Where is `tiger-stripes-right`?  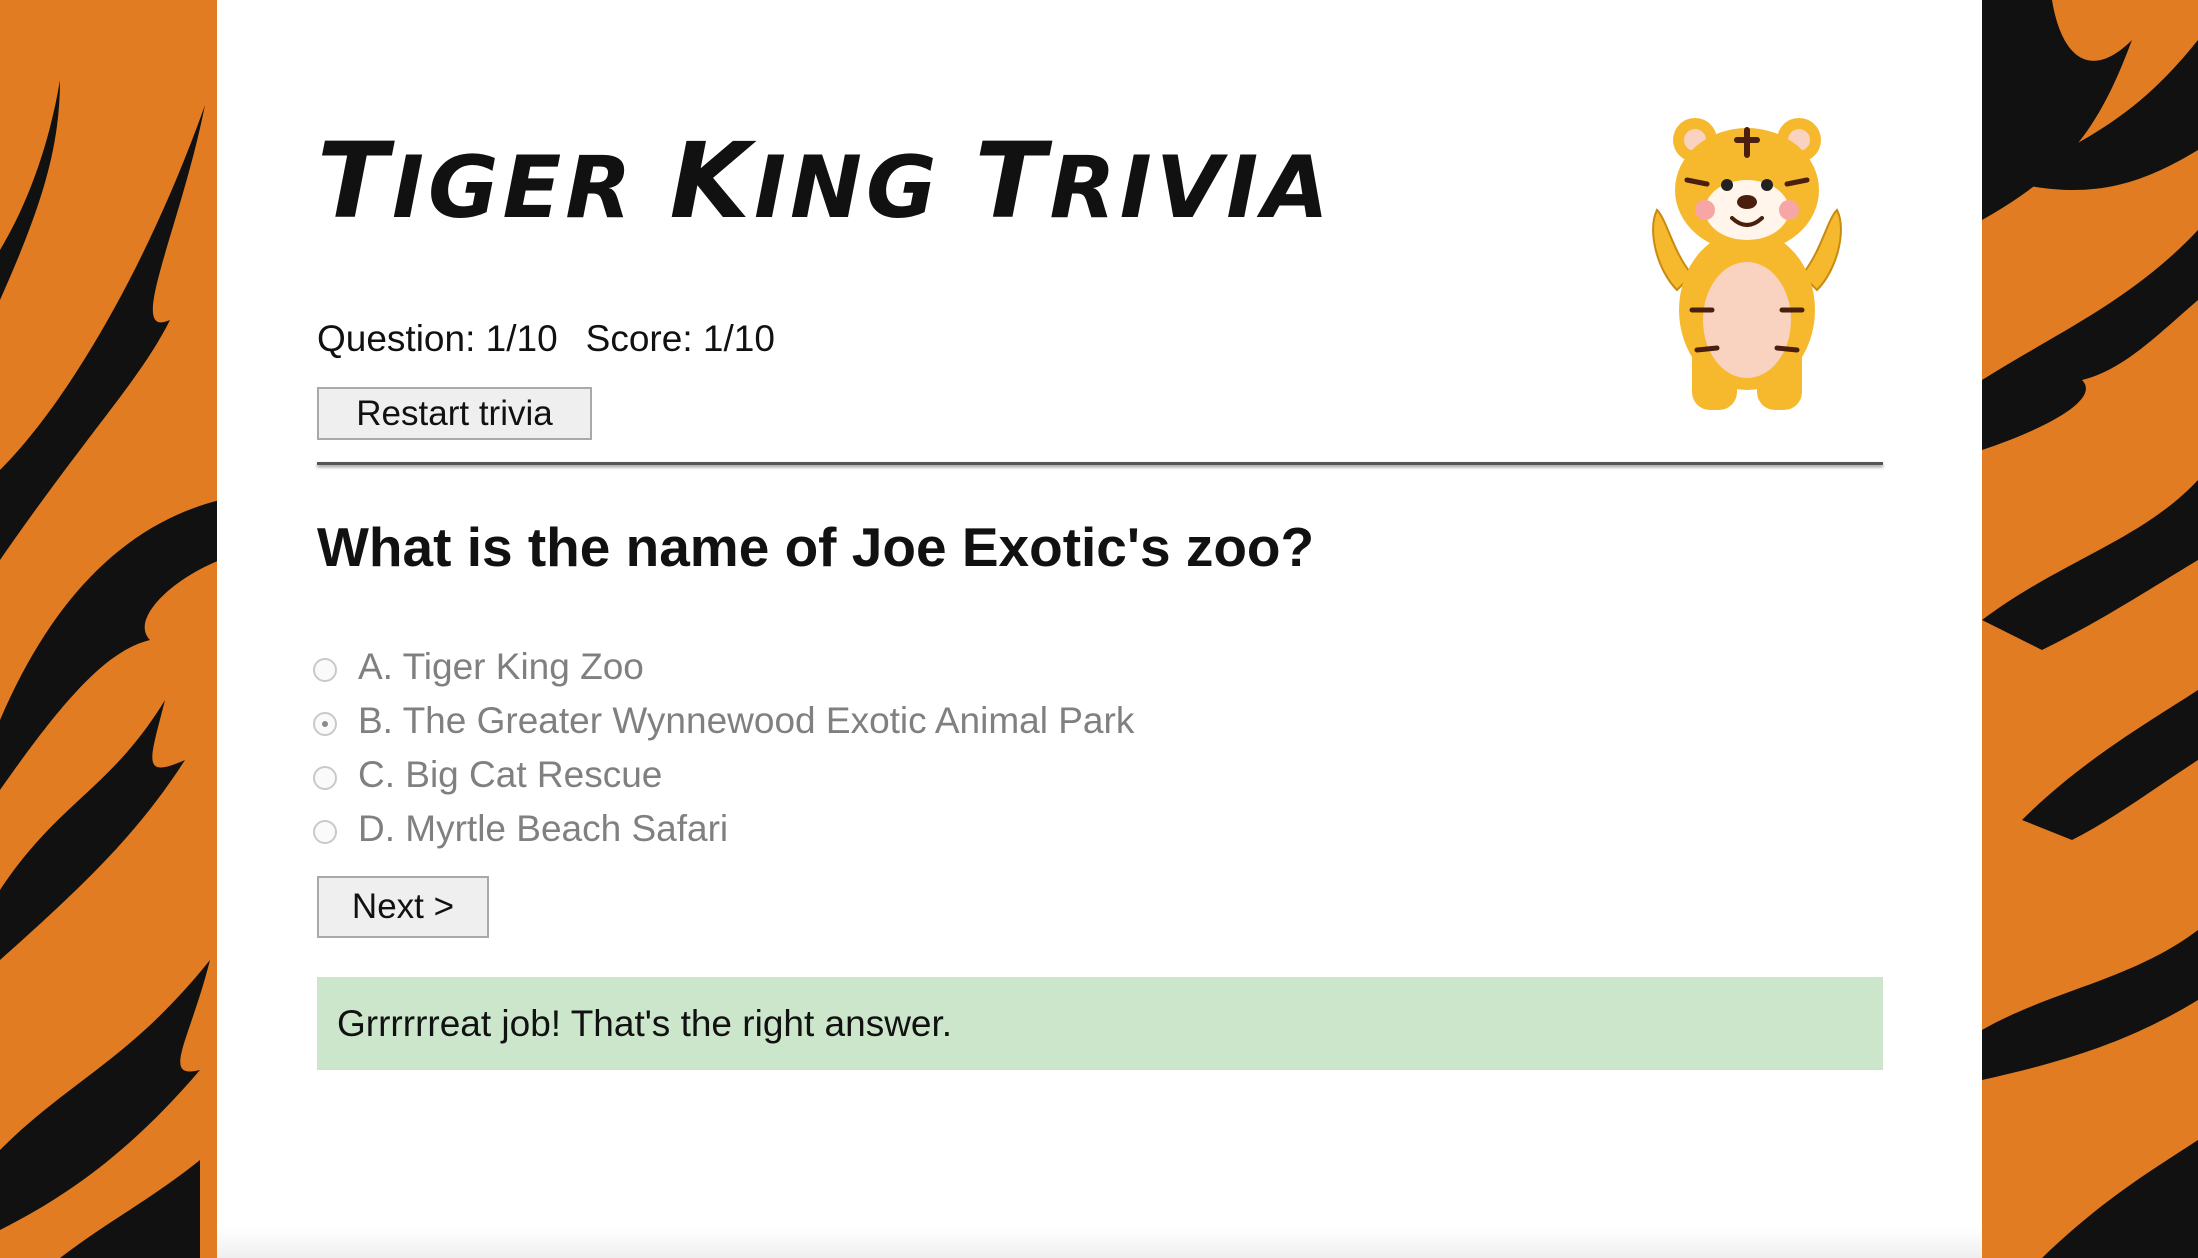
tiger-stripes-right is located at coordinates (2090, 629).